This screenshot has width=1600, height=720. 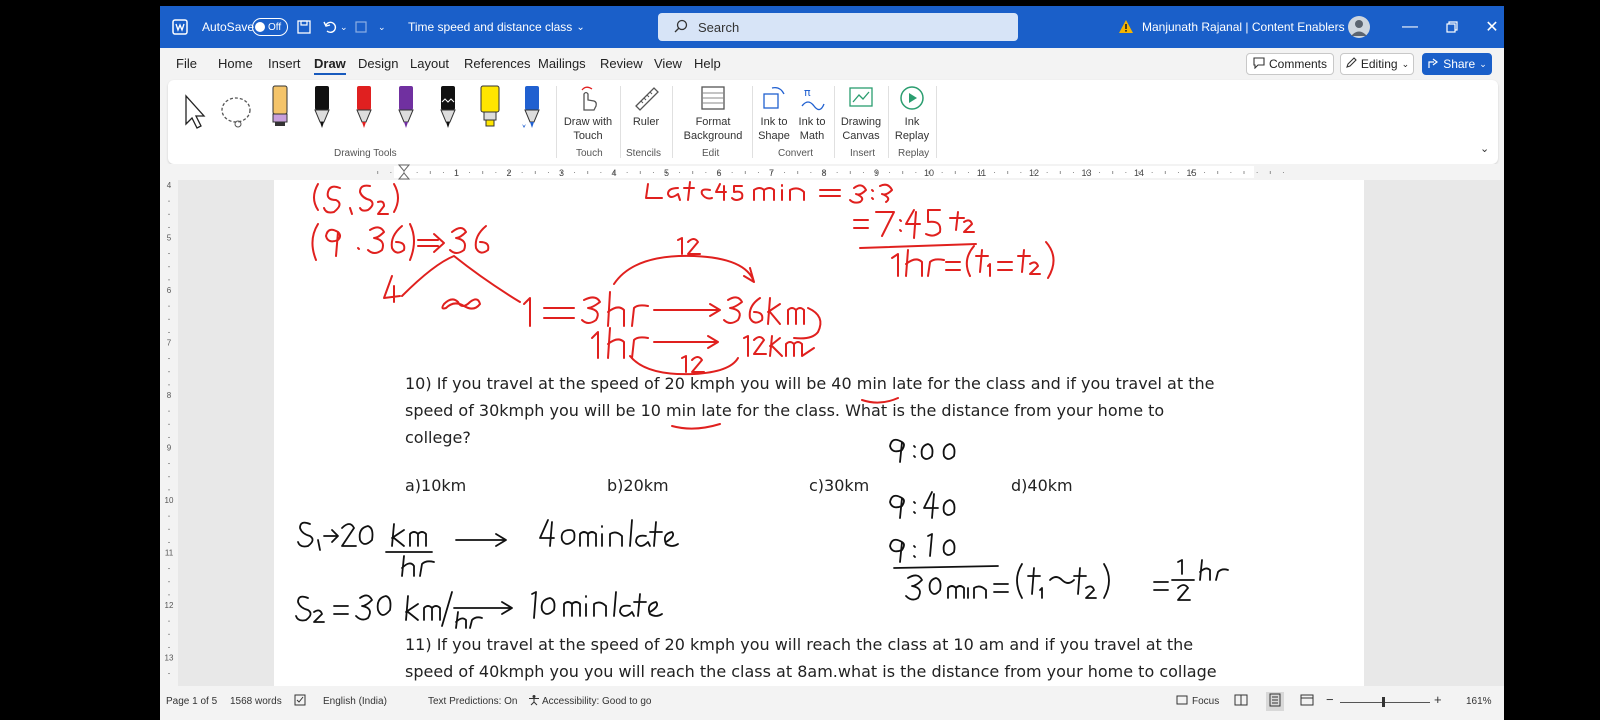 What do you see at coordinates (1205, 701) in the screenshot?
I see `focus-button: Focus` at bounding box center [1205, 701].